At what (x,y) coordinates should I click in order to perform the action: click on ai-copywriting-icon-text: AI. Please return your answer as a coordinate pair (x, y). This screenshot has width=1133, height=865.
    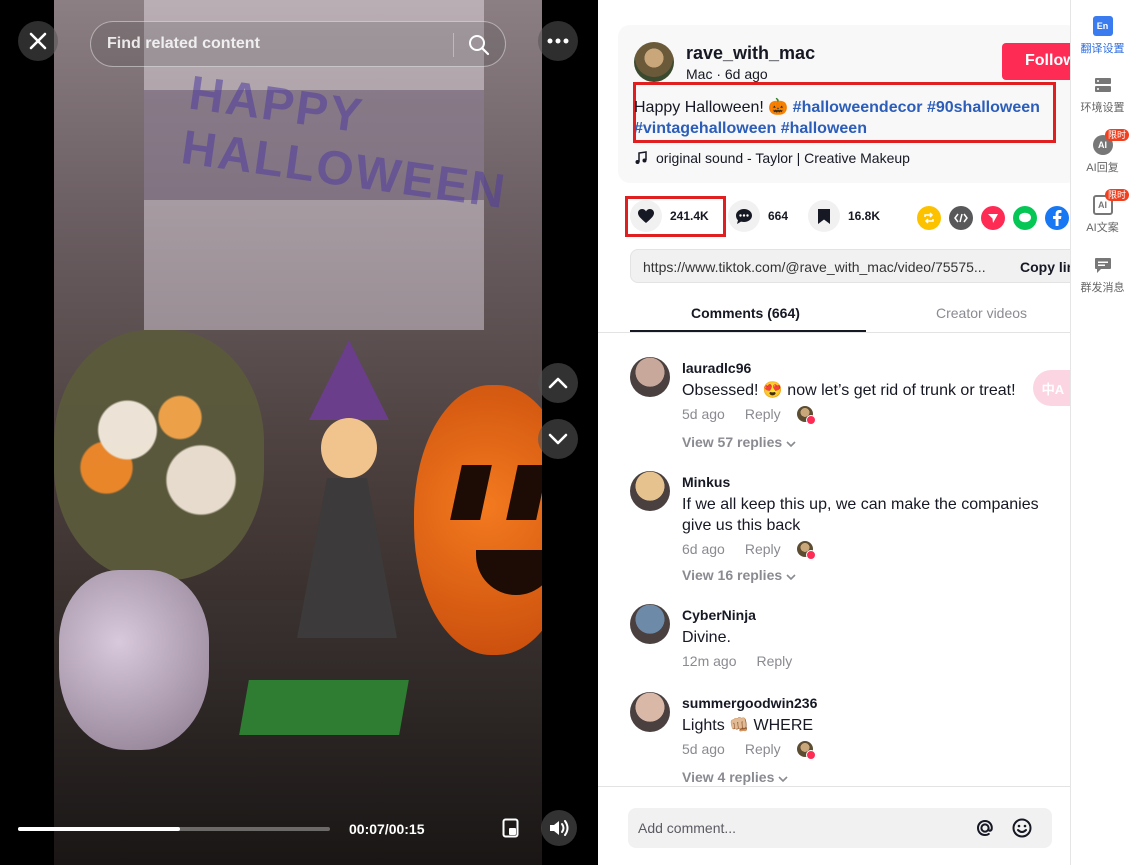
    Looking at the image, I should click on (1102, 205).